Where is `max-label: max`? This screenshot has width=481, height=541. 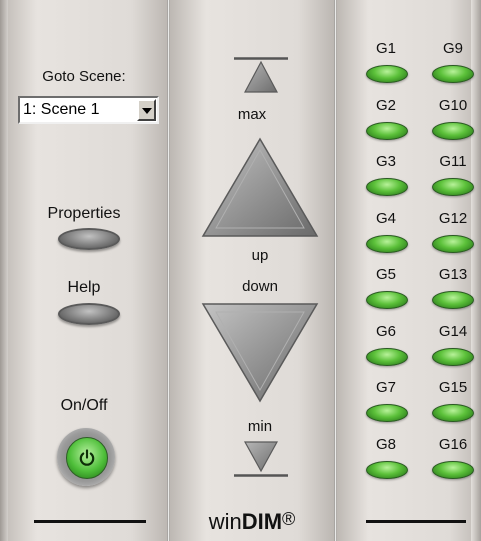
max-label: max is located at coordinates (252, 114).